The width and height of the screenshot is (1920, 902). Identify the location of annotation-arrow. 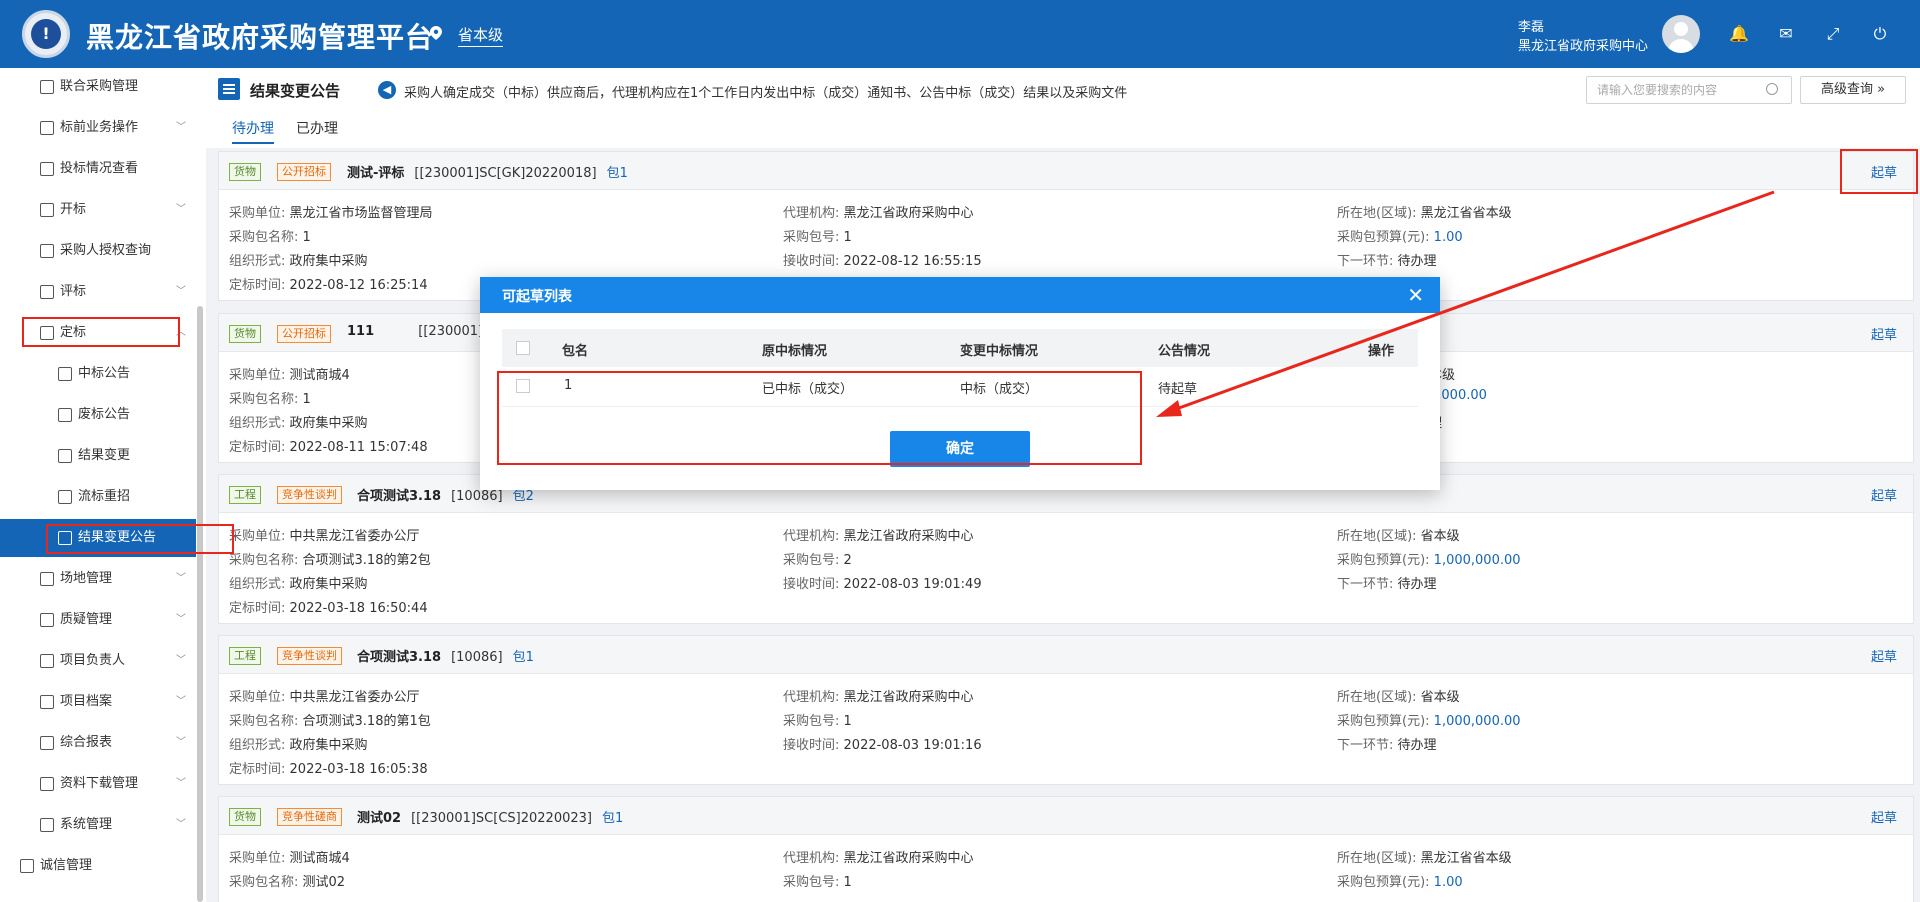
(1465, 303).